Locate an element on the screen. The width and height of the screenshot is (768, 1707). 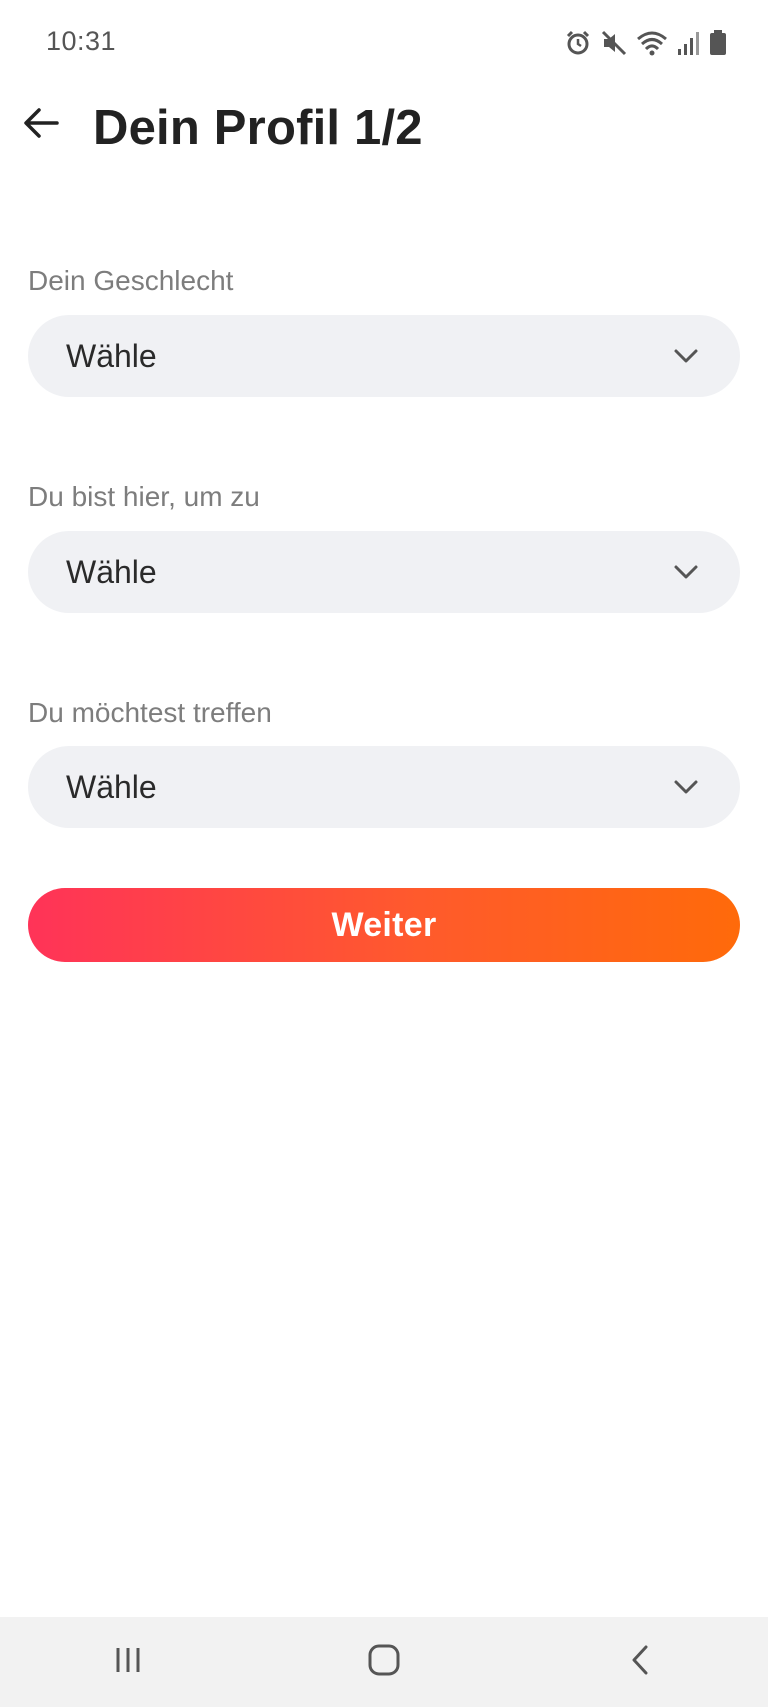
system-back-button is located at coordinates (640, 1662).